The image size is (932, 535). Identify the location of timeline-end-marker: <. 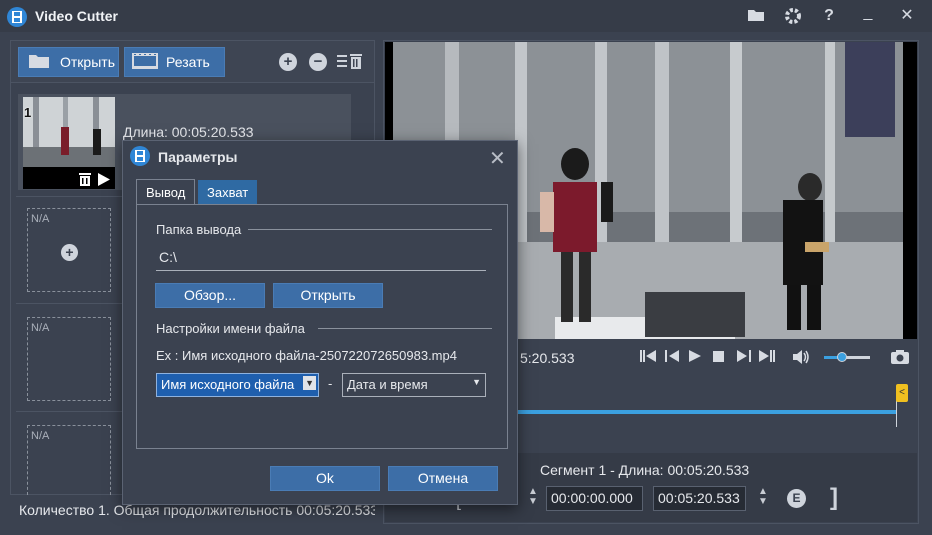
(902, 393).